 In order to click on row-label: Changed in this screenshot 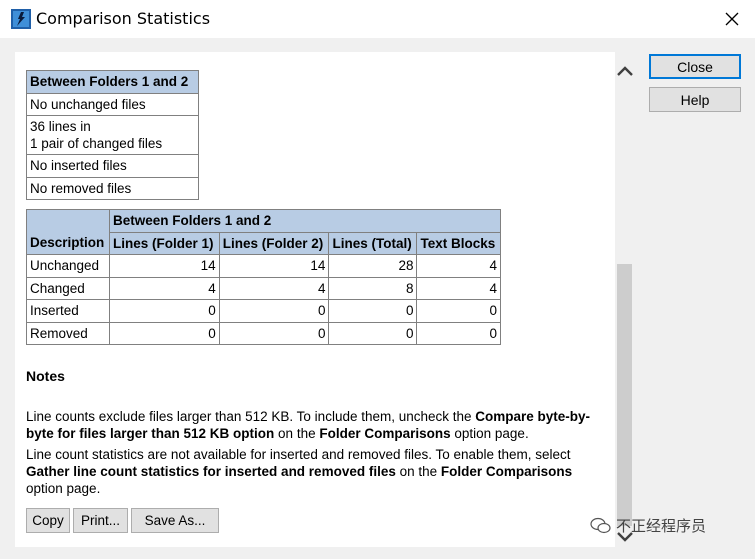, I will do `click(68, 288)`.